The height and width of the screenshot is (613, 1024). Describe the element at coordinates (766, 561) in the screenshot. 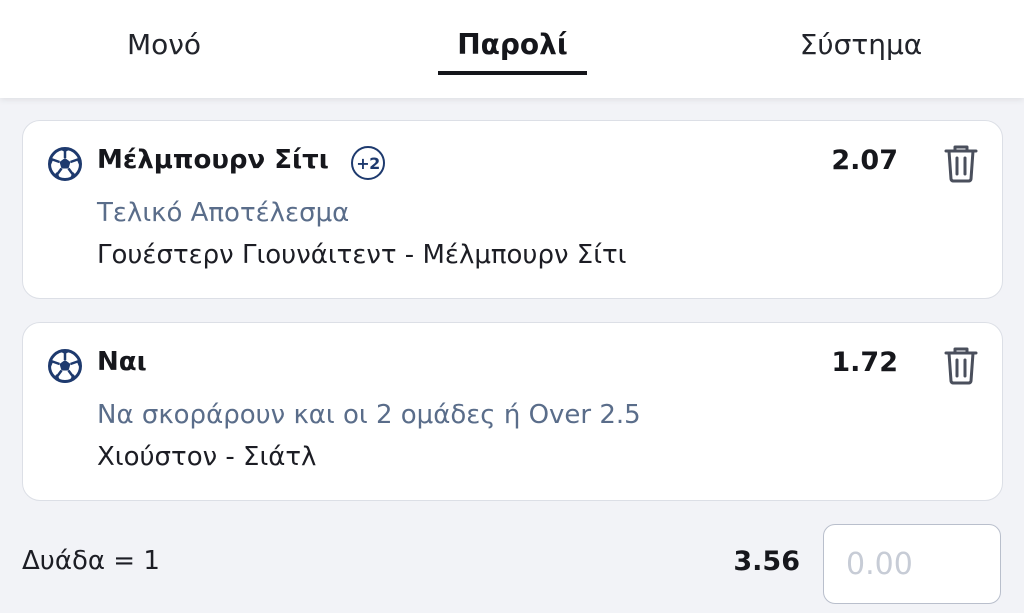

I see `total-odds: 3.56` at that location.